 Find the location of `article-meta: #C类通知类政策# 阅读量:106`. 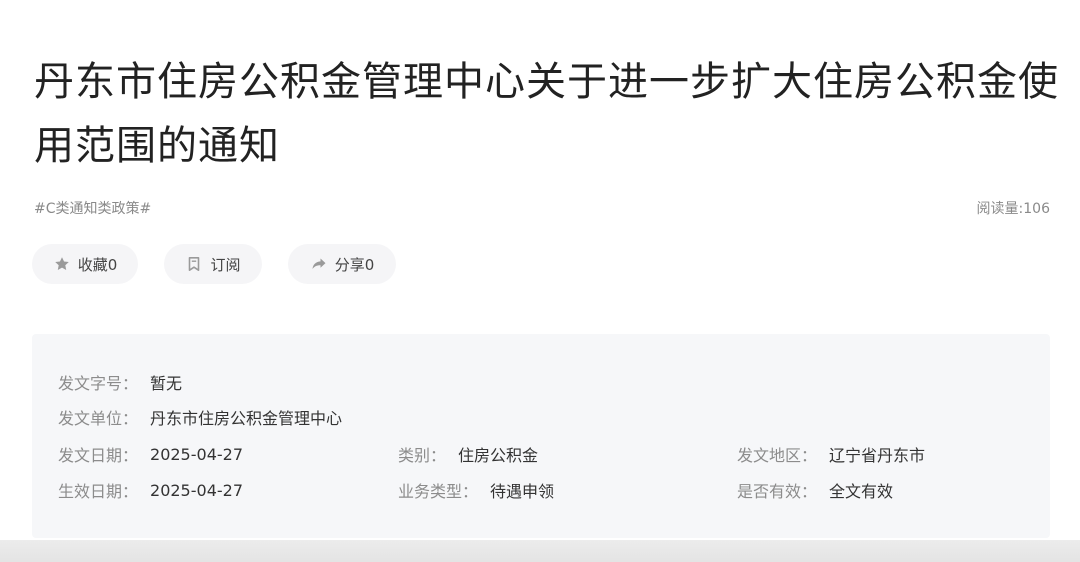

article-meta: #C类通知类政策# 阅读量:106 is located at coordinates (542, 208).